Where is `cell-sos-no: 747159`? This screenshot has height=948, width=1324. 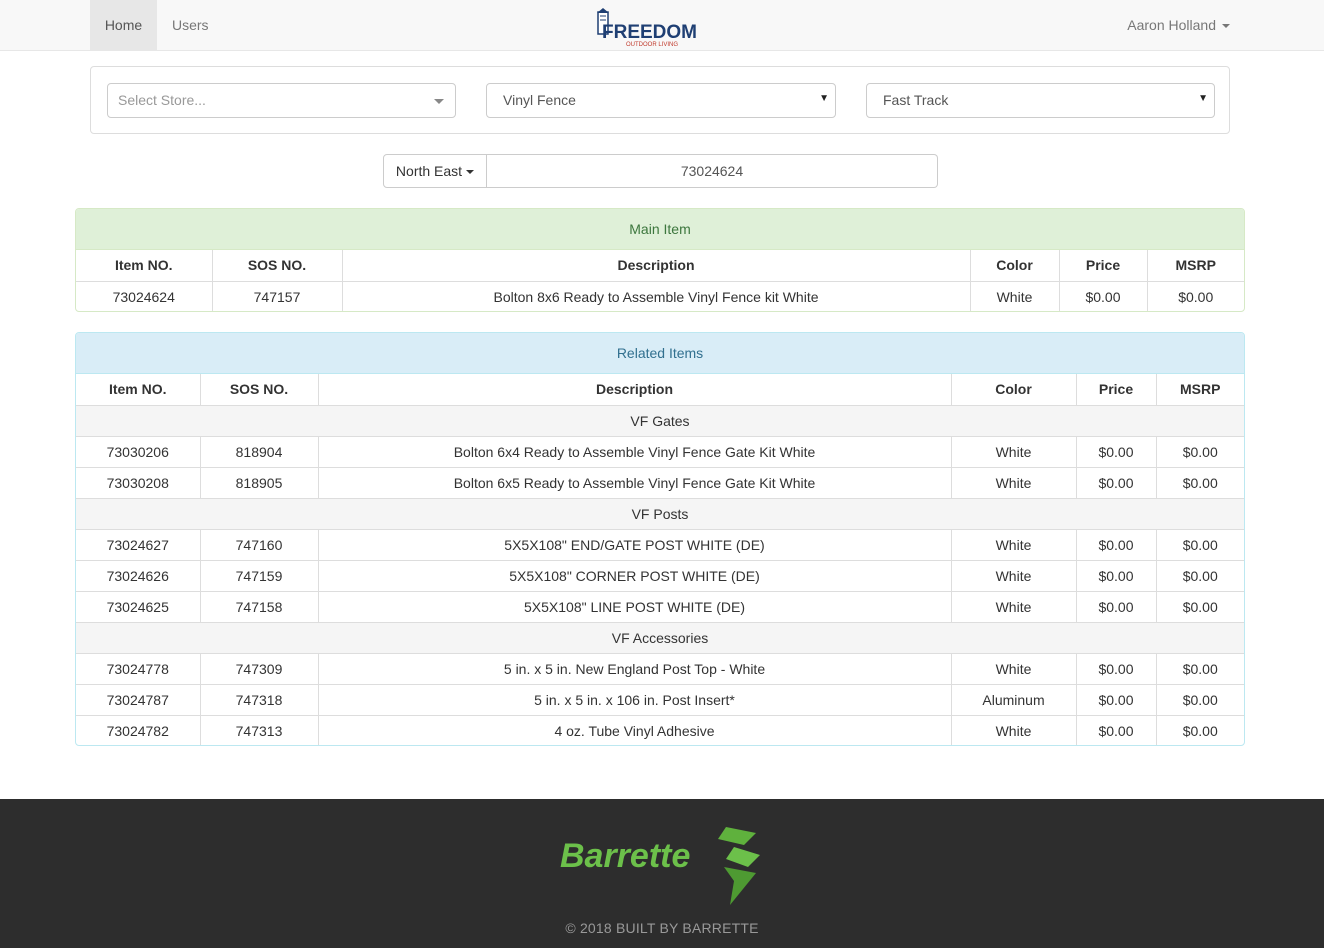 cell-sos-no: 747159 is located at coordinates (259, 576).